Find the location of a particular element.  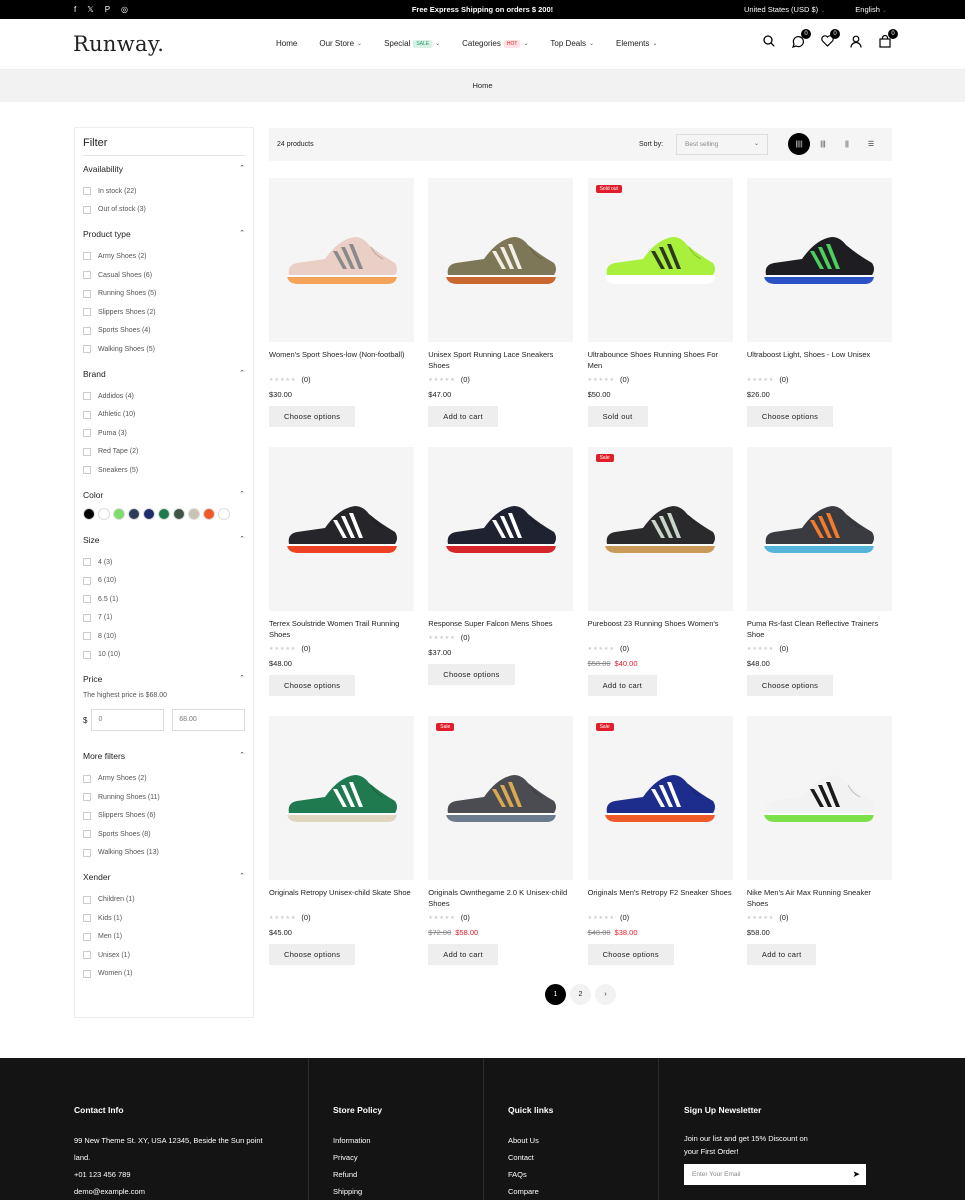

footer-link: Information is located at coordinates (393, 1140).